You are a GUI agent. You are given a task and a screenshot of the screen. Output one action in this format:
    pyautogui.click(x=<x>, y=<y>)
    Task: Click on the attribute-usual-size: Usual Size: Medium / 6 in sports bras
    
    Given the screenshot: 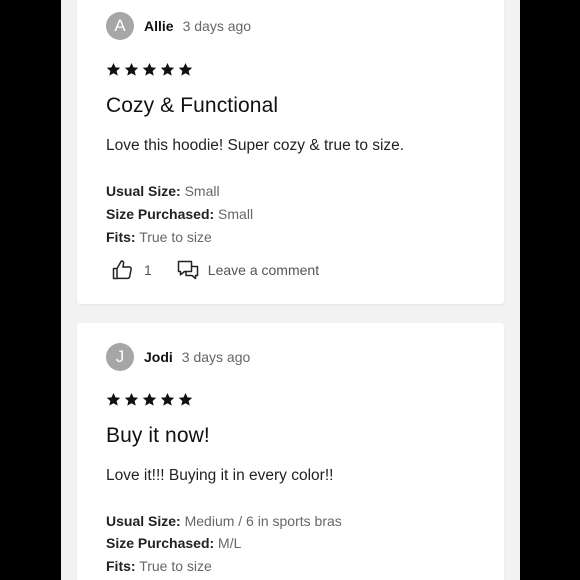 What is the action you would take?
    pyautogui.click(x=224, y=521)
    